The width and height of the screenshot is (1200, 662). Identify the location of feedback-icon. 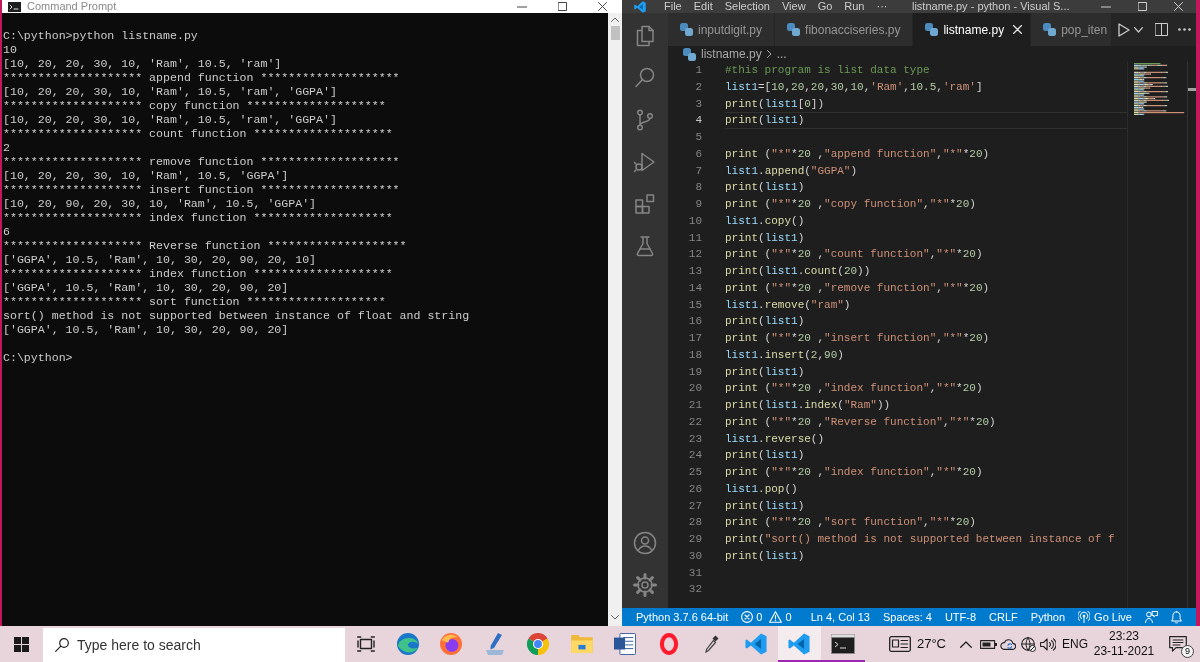
(1151, 617).